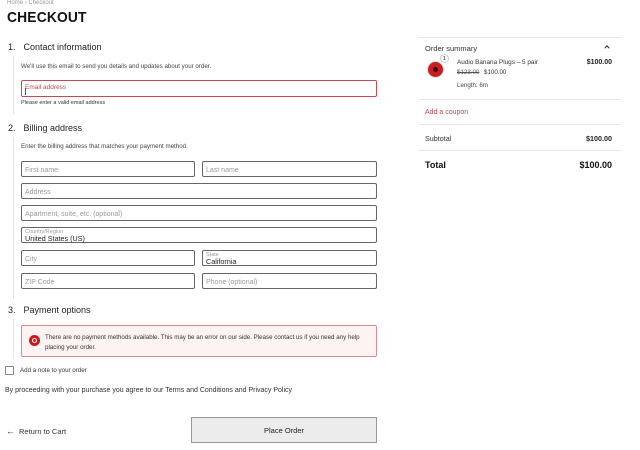 This screenshot has height=450, width=640. Describe the element at coordinates (435, 69) in the screenshot. I see `product-thumbnail` at that location.